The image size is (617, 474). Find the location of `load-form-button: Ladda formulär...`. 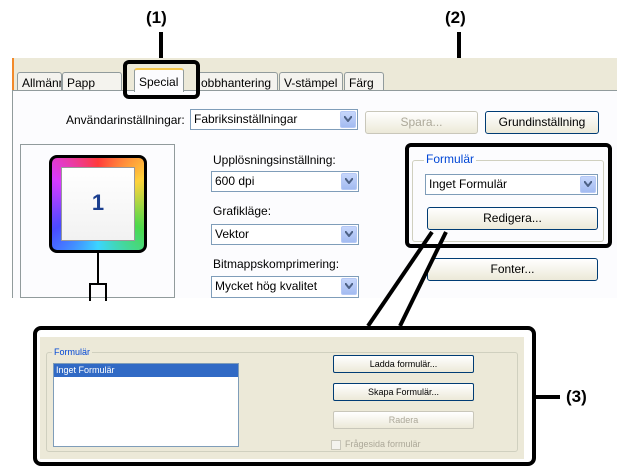

load-form-button: Ladda formulär... is located at coordinates (403, 364).